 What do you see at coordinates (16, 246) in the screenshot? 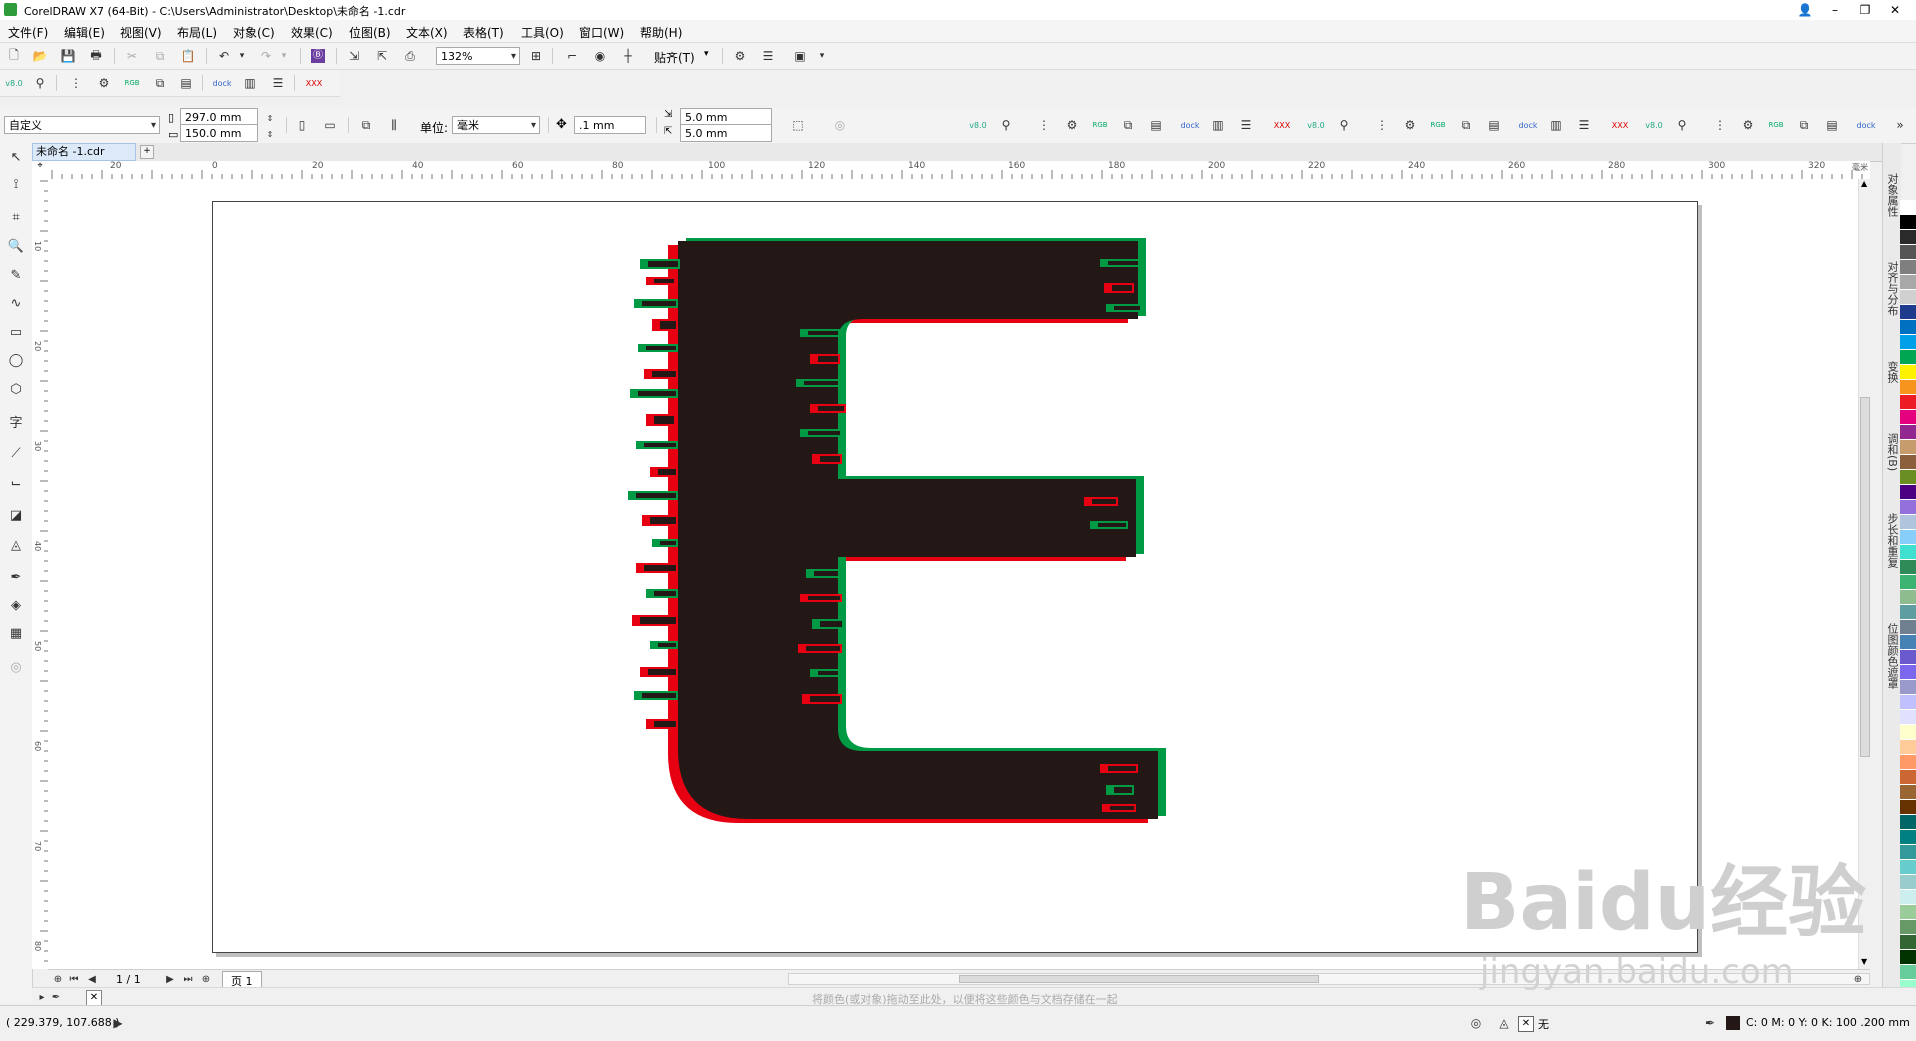
I see `zoom-tool-icon: 🔍` at bounding box center [16, 246].